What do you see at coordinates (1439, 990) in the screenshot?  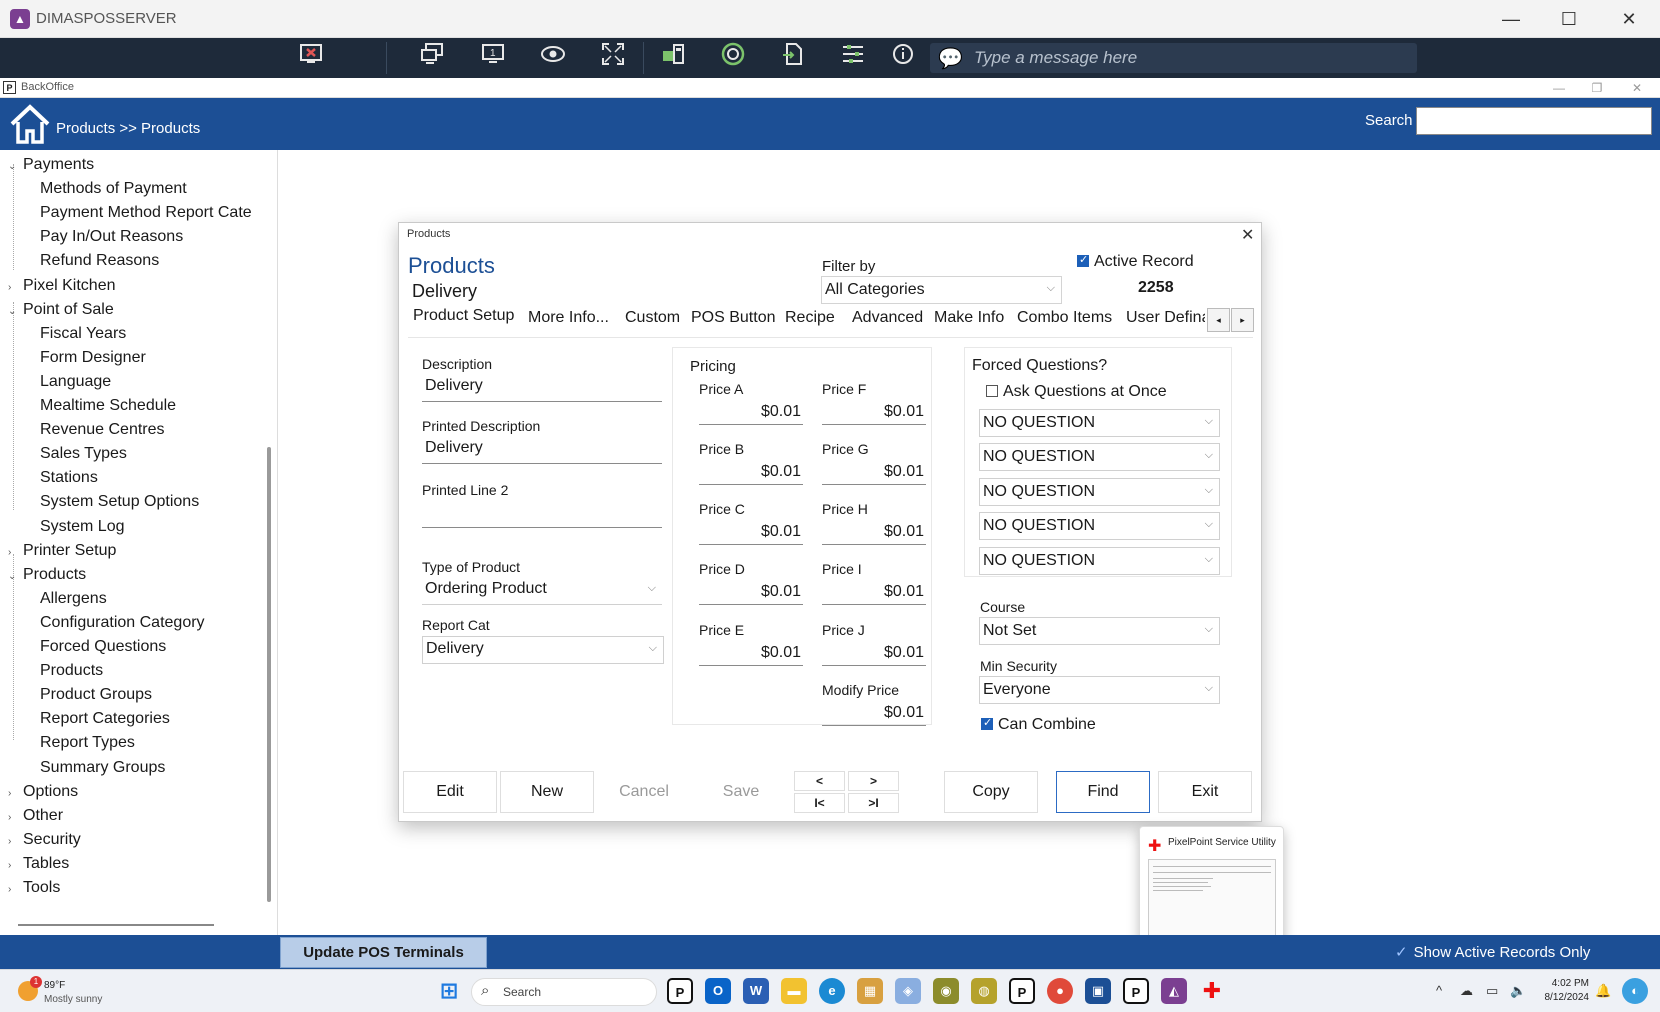 I see `chevron-up-icon: ^` at bounding box center [1439, 990].